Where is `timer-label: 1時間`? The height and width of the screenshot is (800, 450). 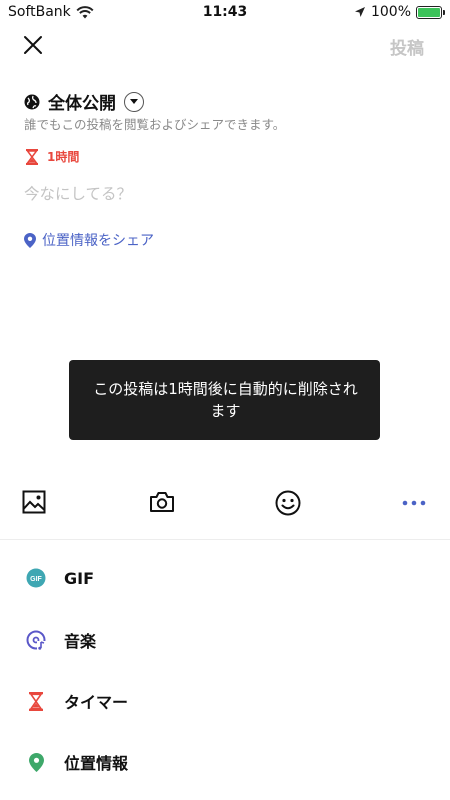
timer-label: 1時間 is located at coordinates (63, 157).